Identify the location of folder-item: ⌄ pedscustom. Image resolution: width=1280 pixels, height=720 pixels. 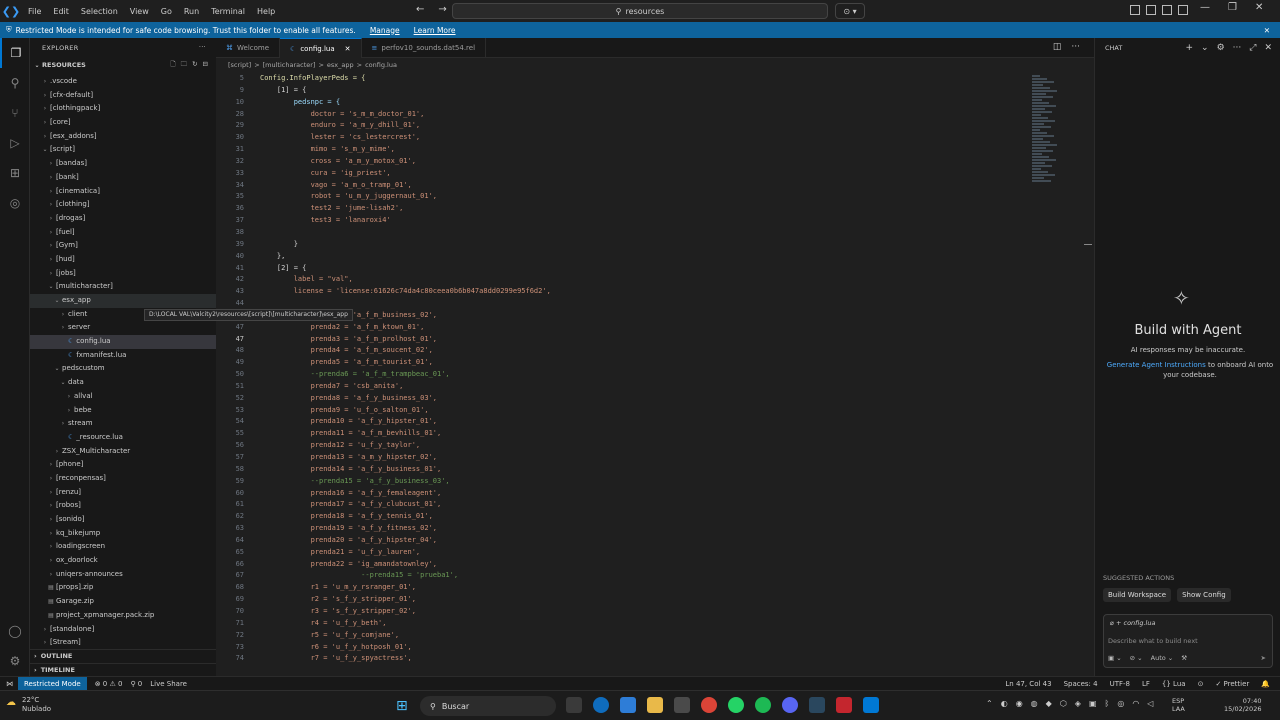
(123, 369).